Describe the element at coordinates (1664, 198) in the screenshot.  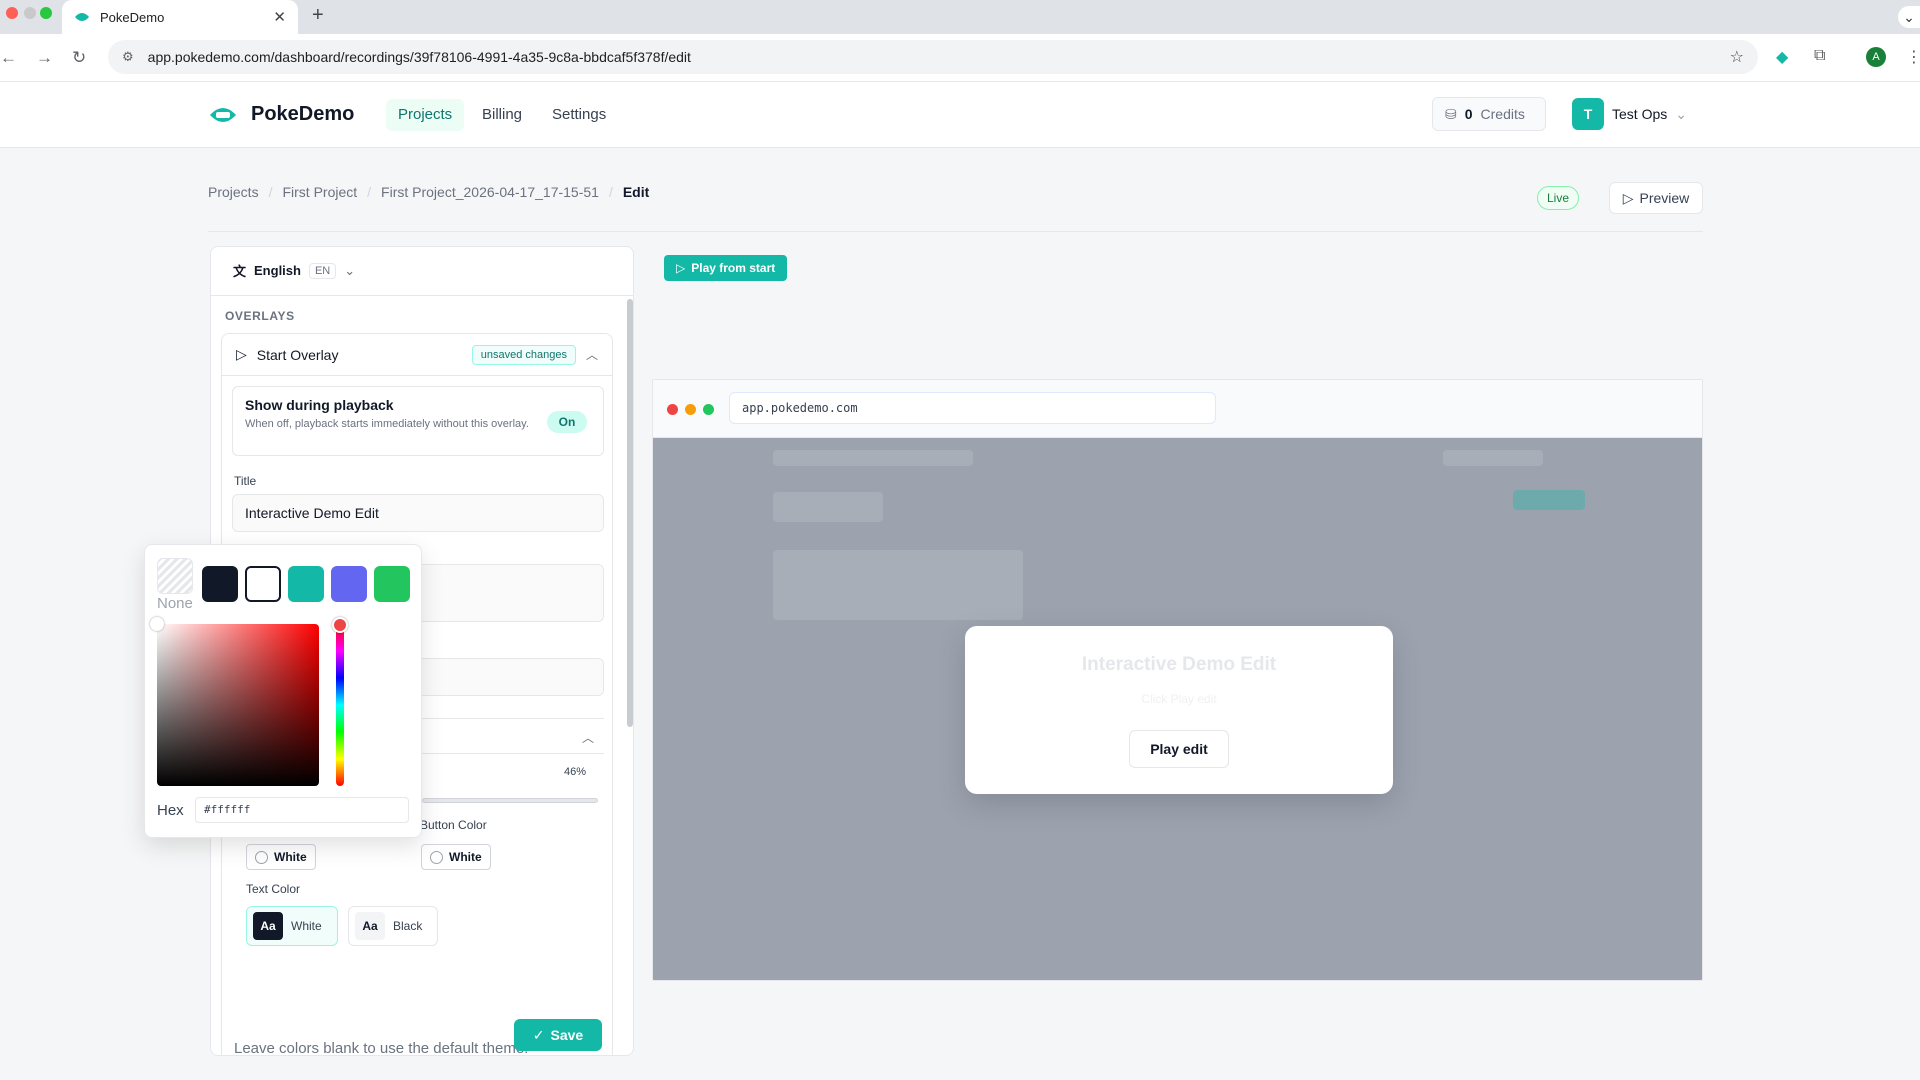
I see `preview-button-label: Preview` at that location.